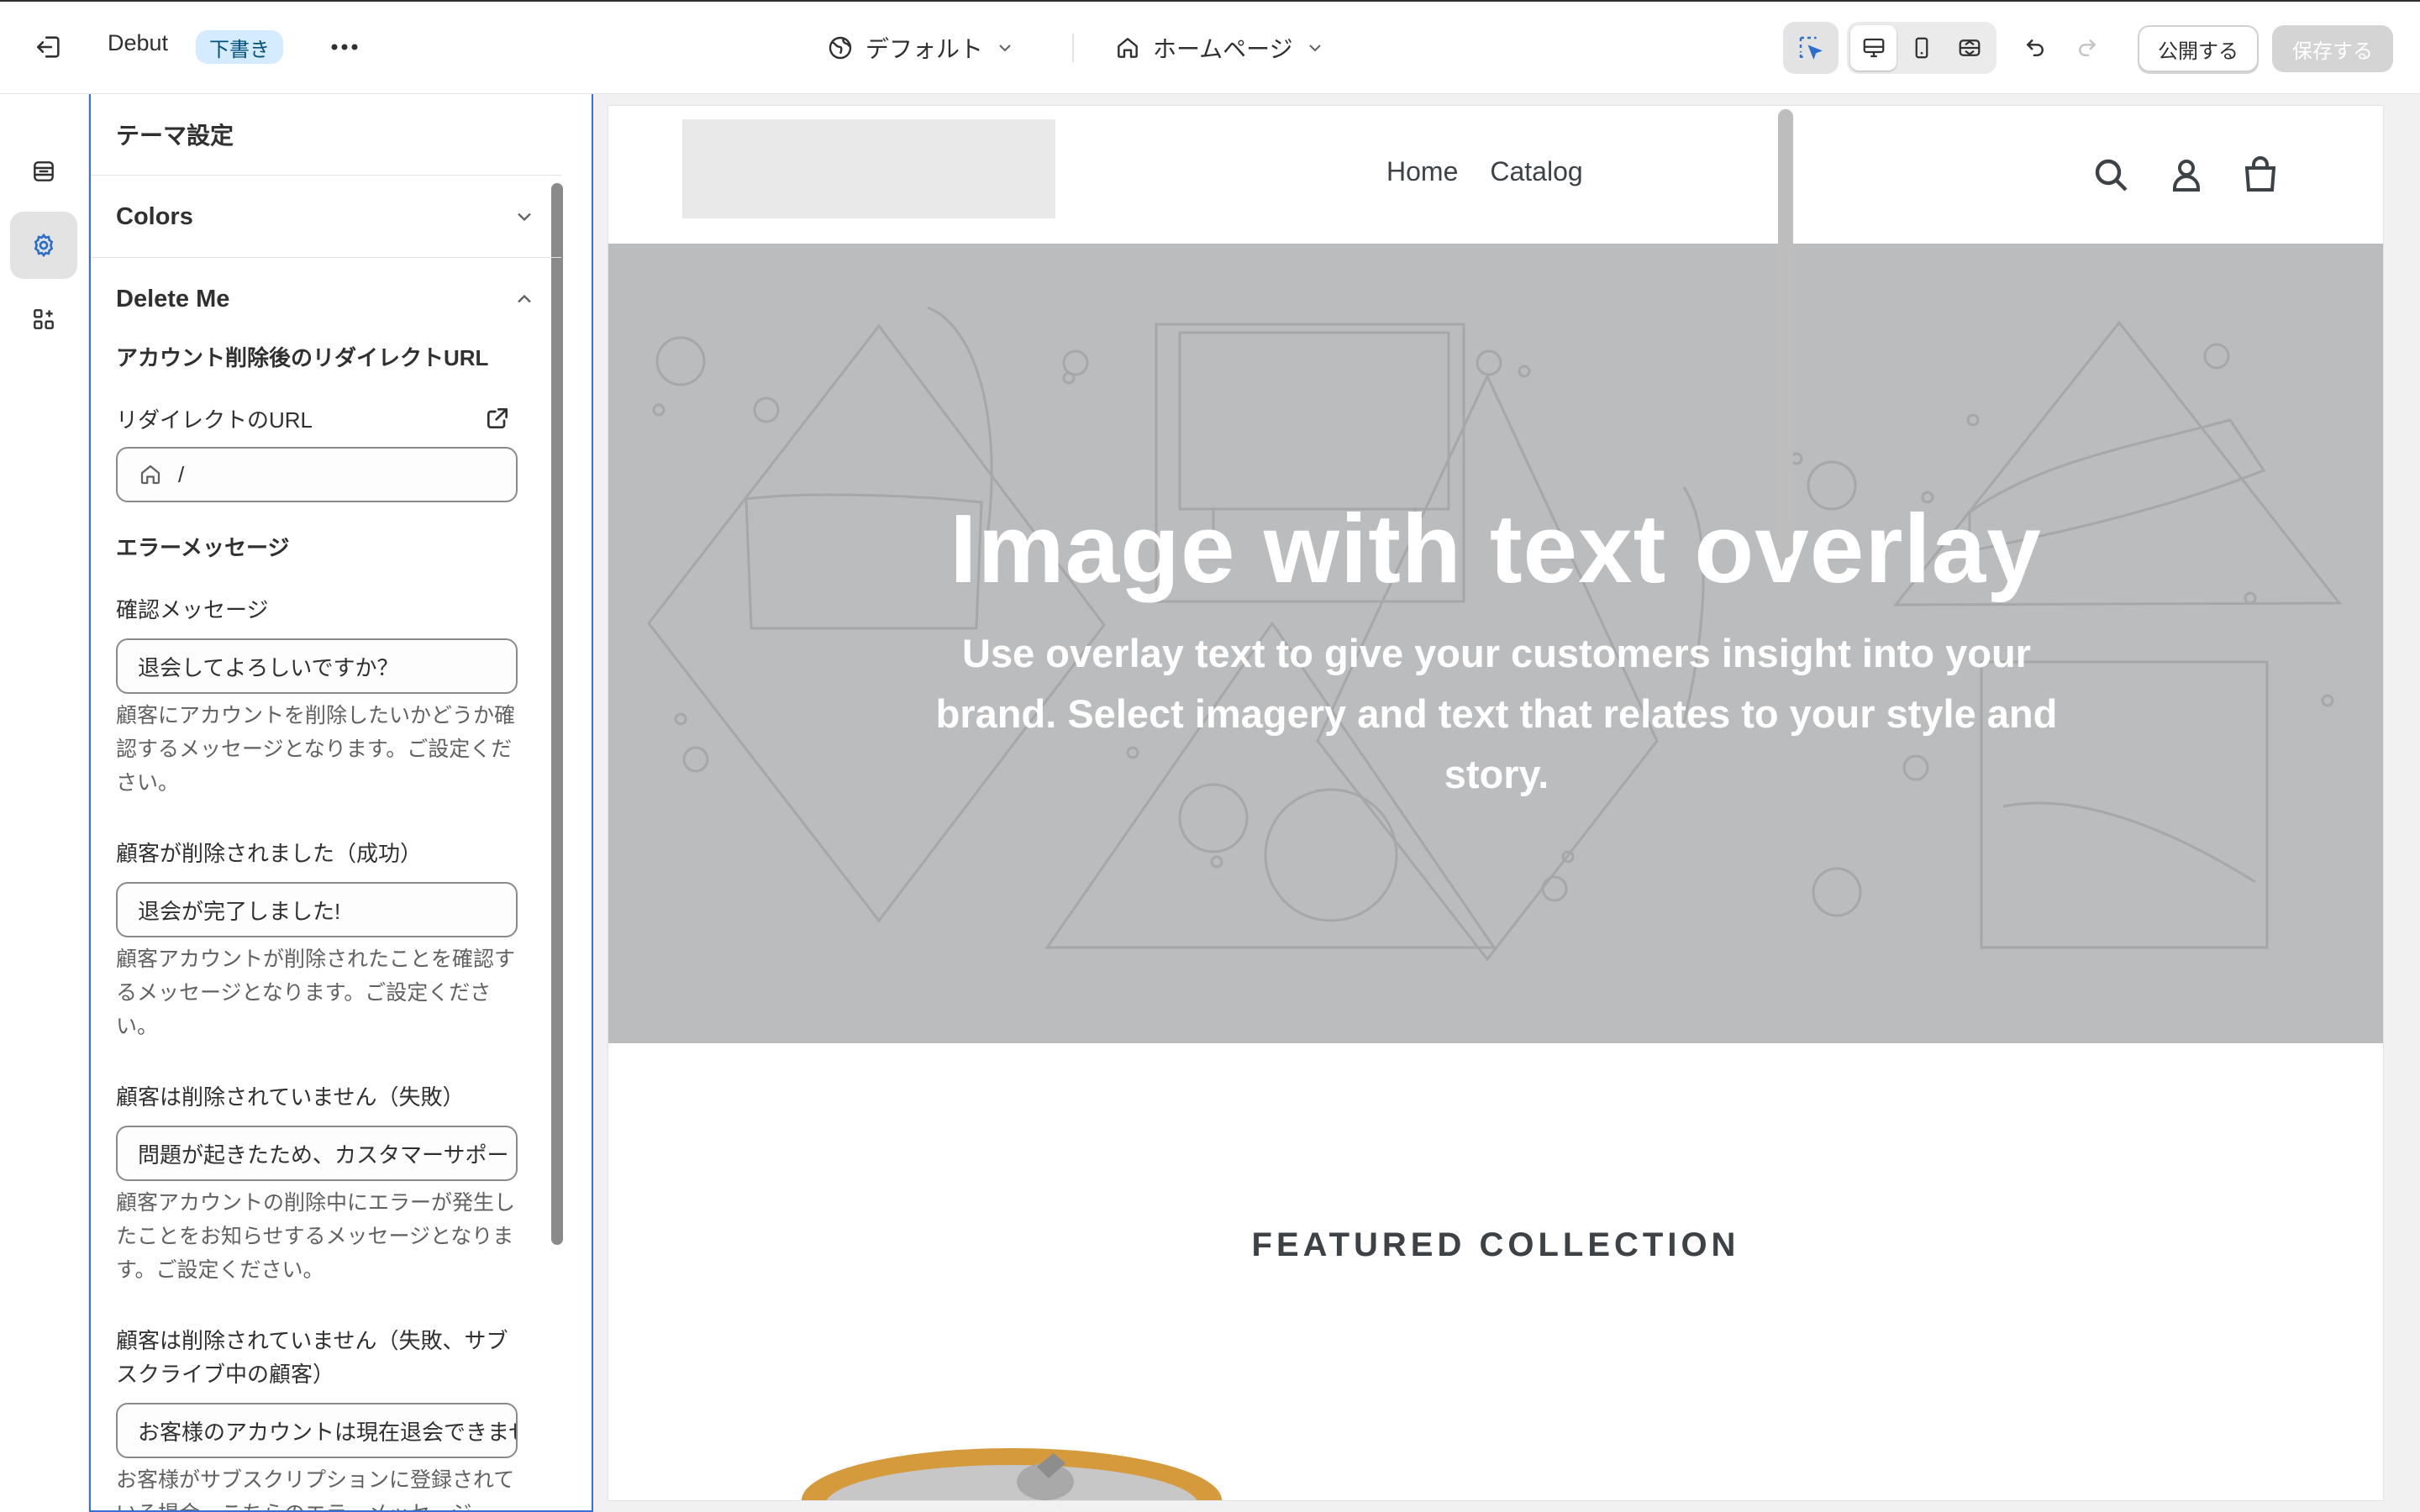 The width and height of the screenshot is (2420, 1512). I want to click on failure-message-label: 顧客は削除されていません（失敗）, so click(291, 1097).